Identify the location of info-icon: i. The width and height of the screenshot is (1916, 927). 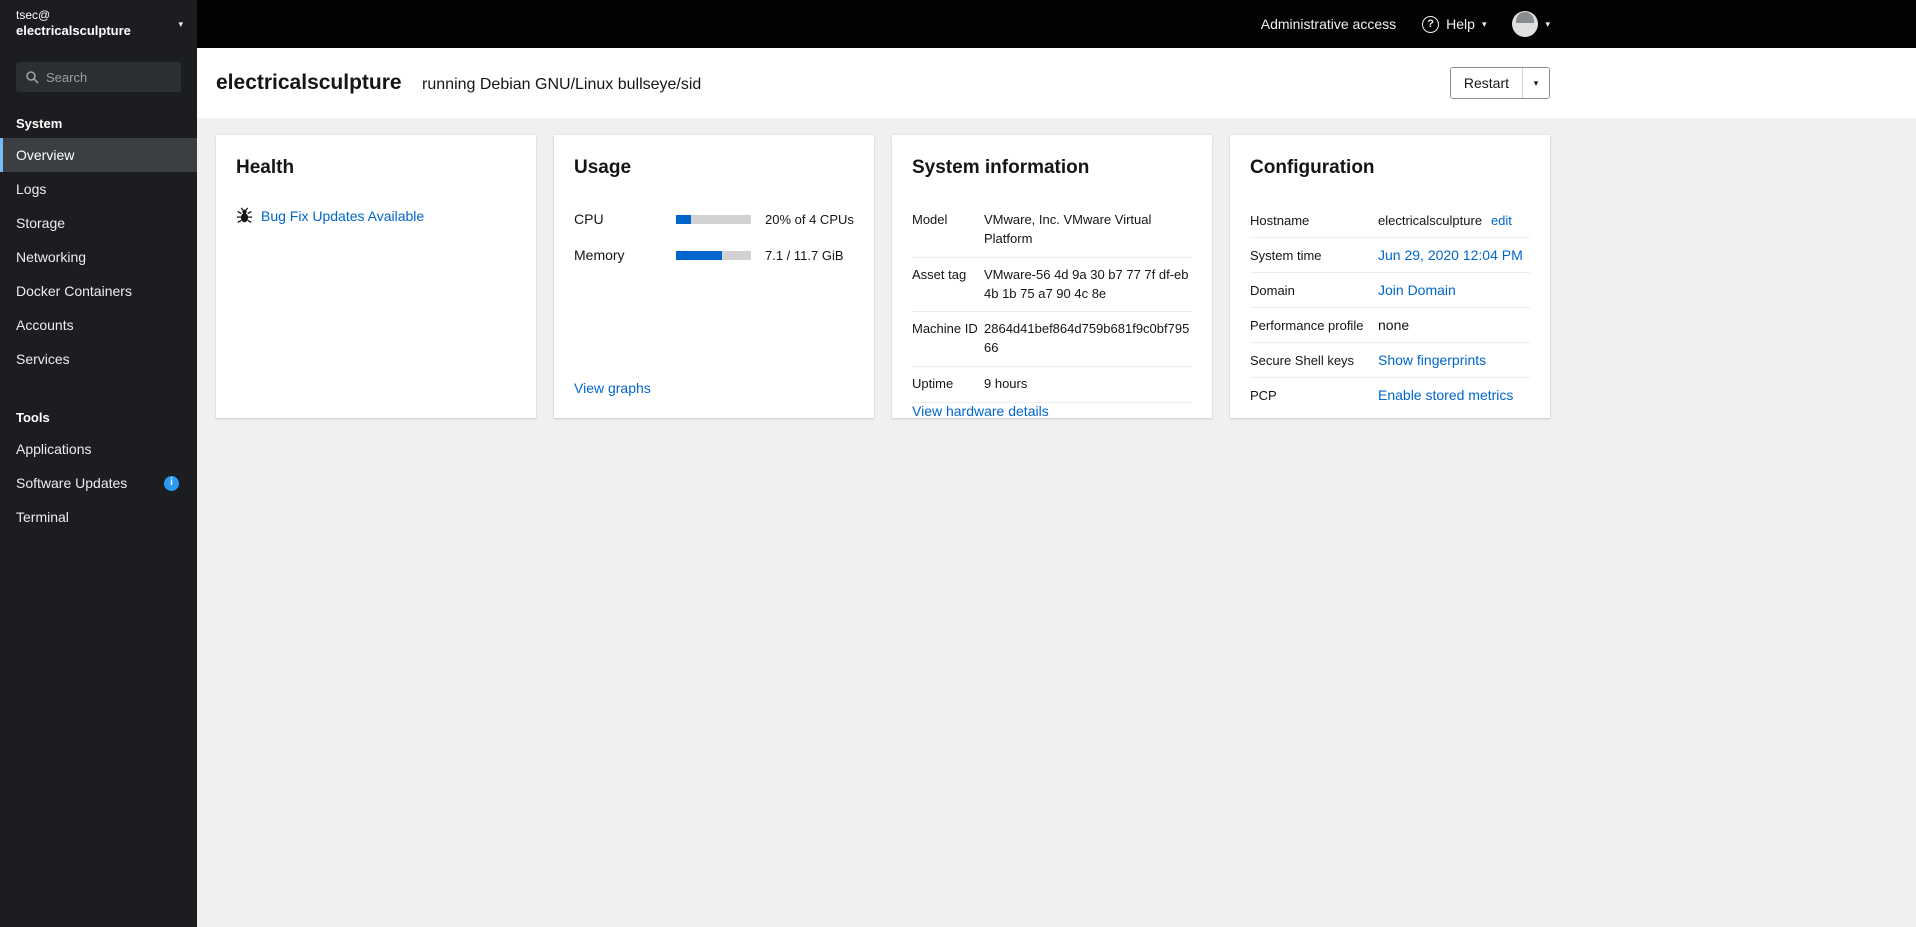
(171, 483).